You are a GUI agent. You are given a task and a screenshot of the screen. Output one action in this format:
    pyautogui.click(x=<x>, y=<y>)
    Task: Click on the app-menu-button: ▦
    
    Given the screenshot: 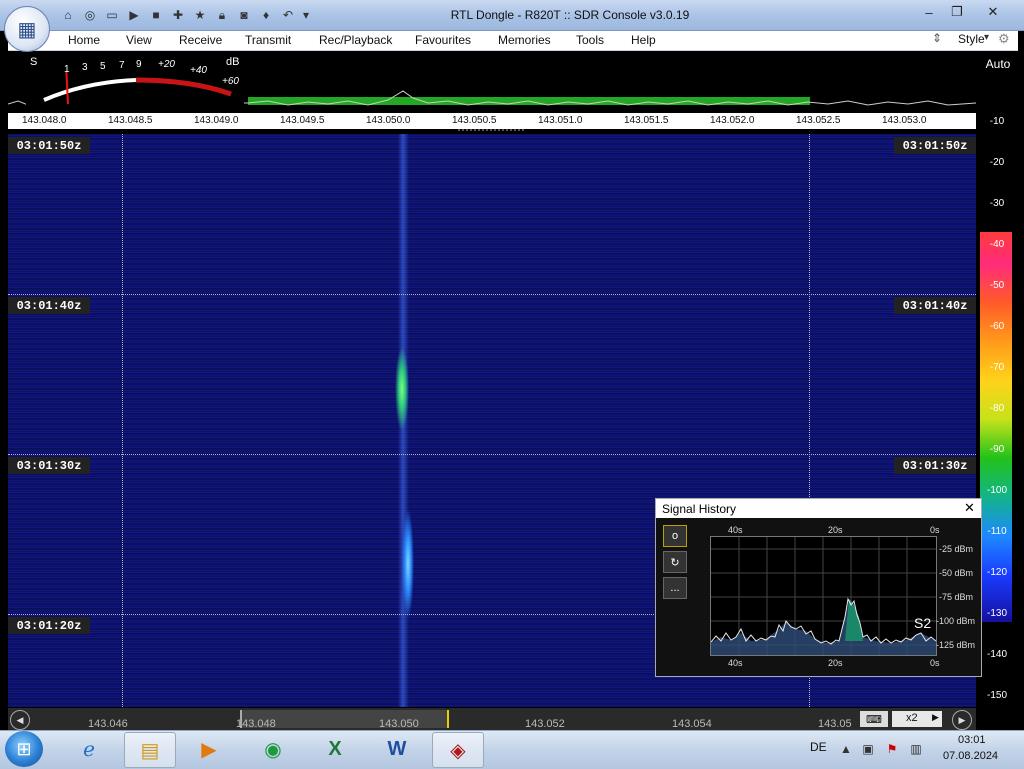 What is the action you would take?
    pyautogui.click(x=27, y=29)
    